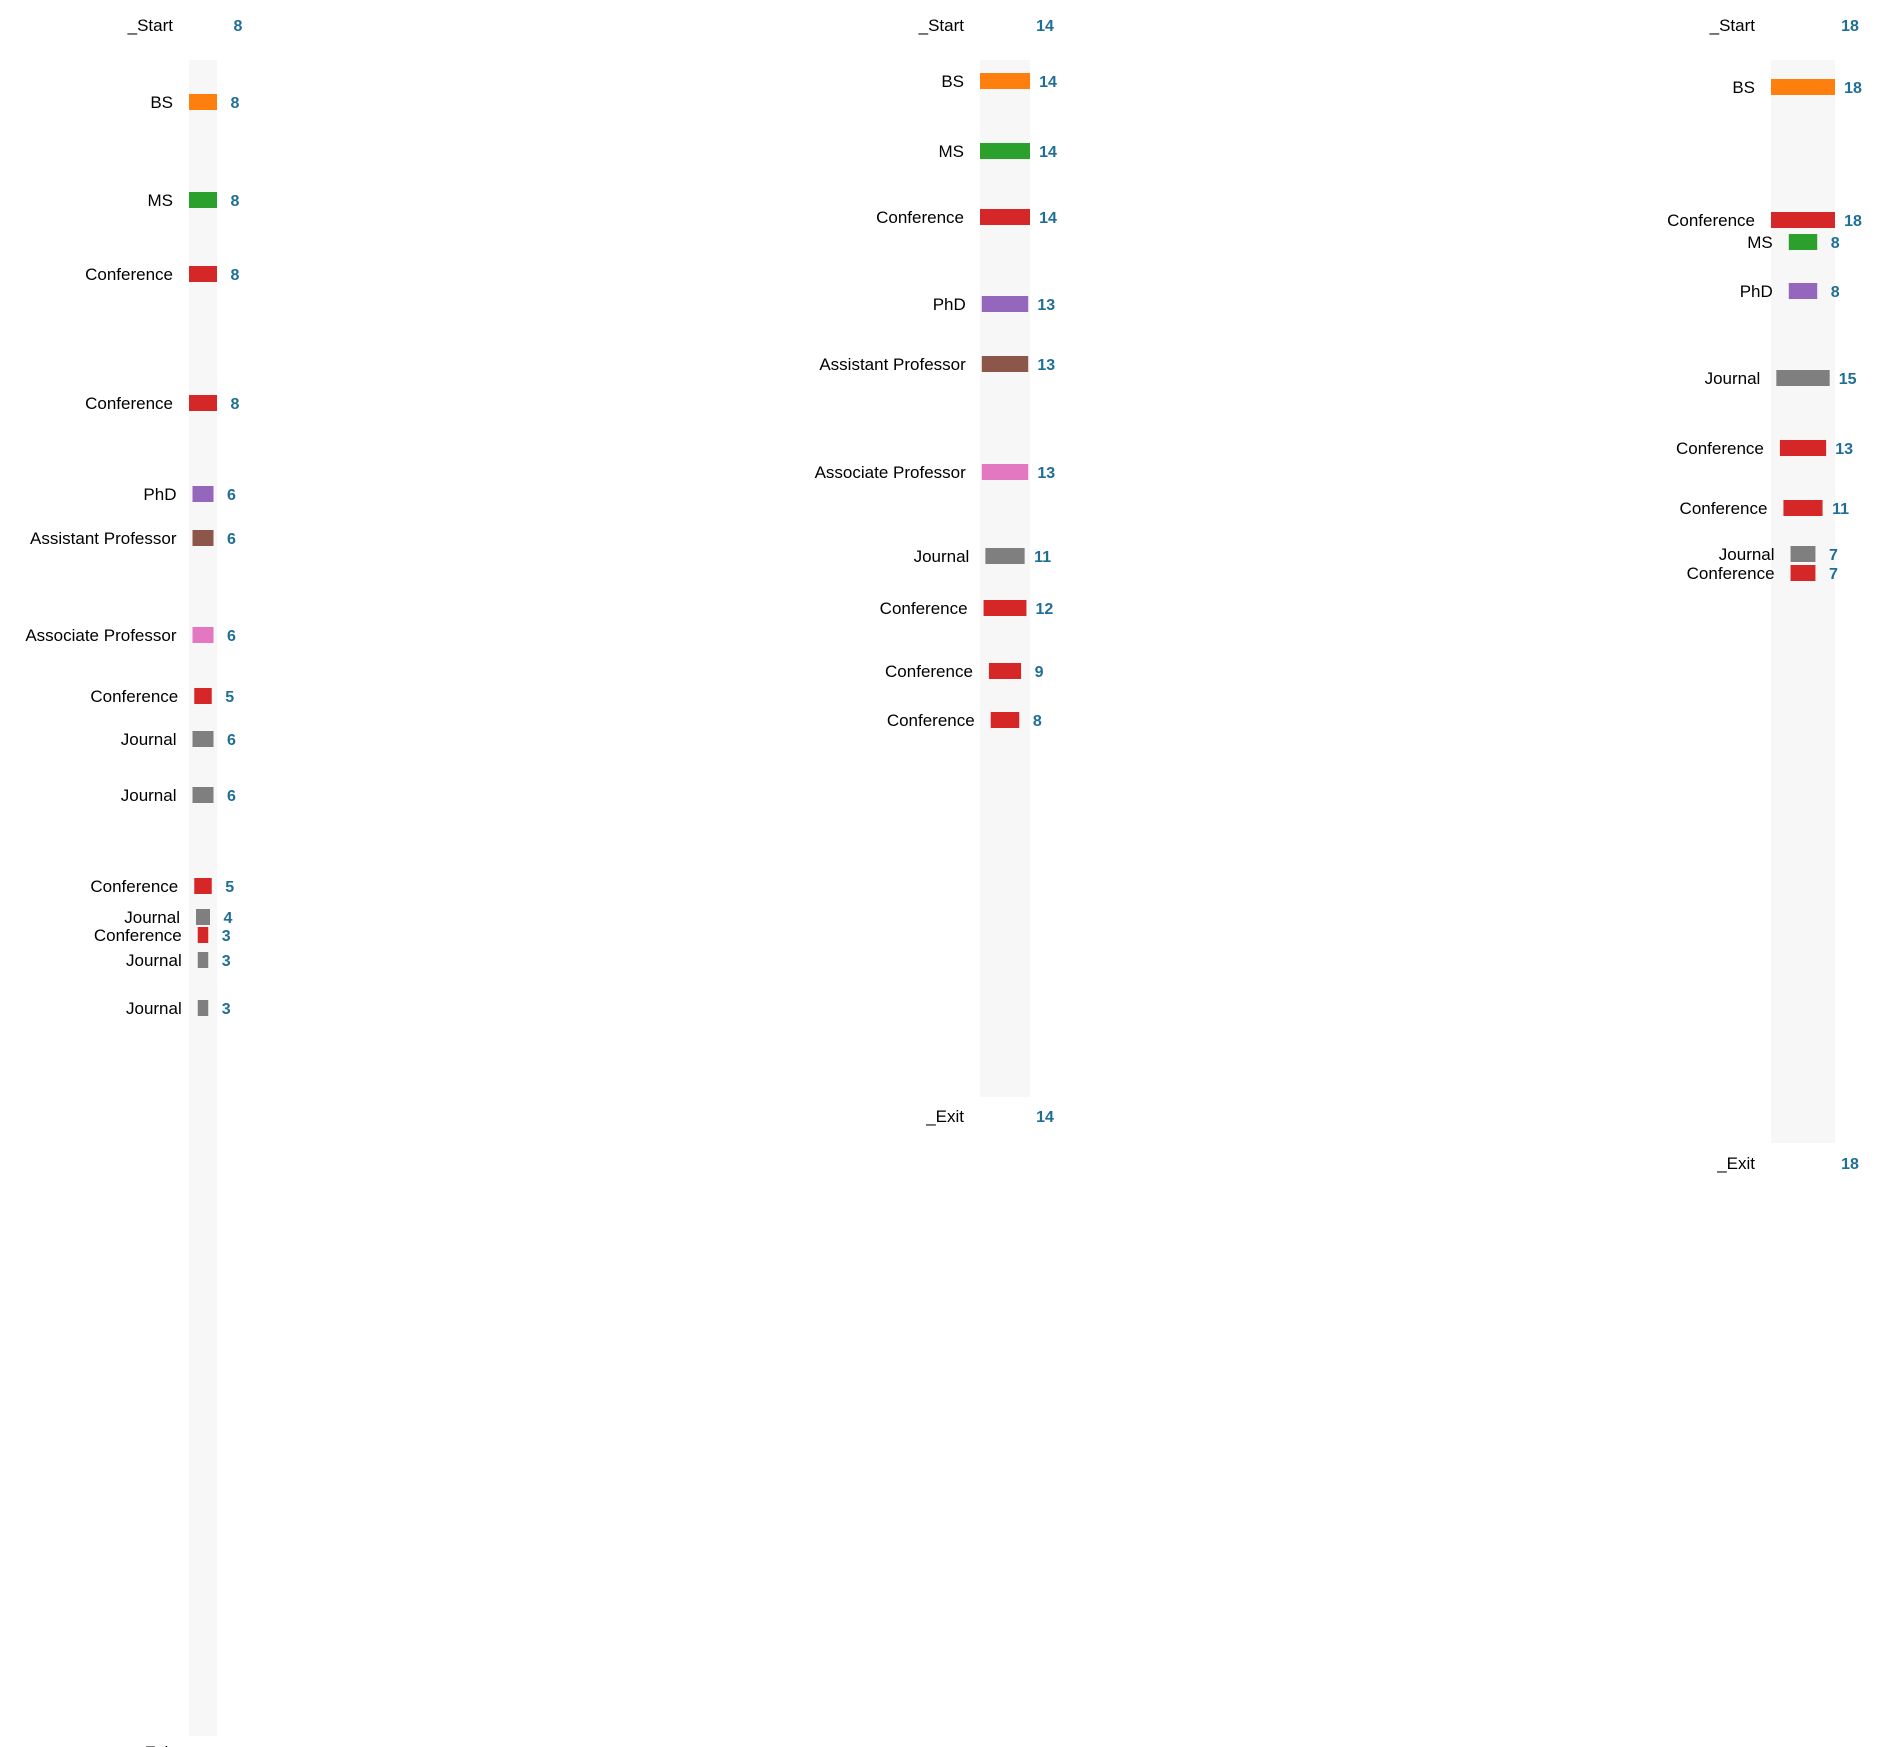  Describe the element at coordinates (1850, 26) in the screenshot. I see `start-count: 18` at that location.